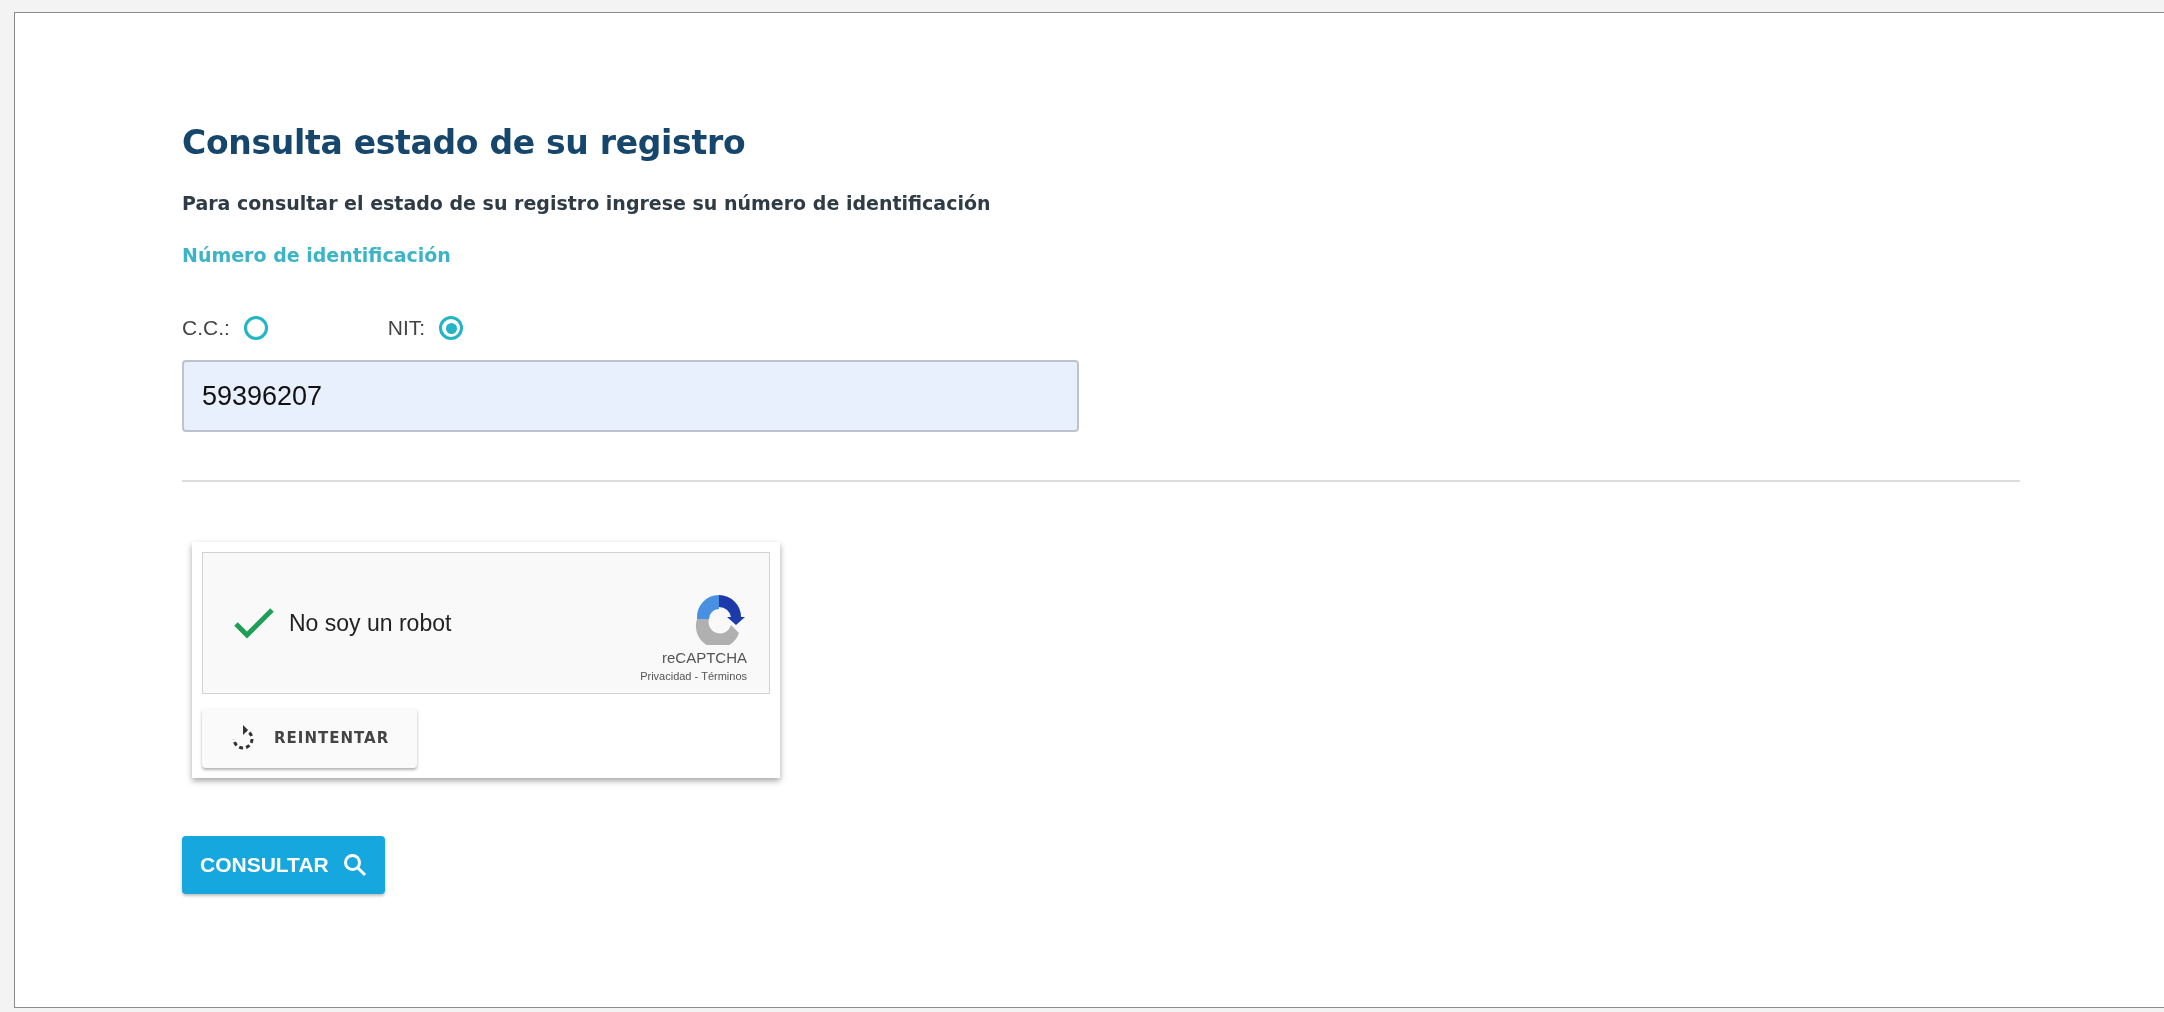 The width and height of the screenshot is (2164, 1012). I want to click on retry-icon, so click(243, 738).